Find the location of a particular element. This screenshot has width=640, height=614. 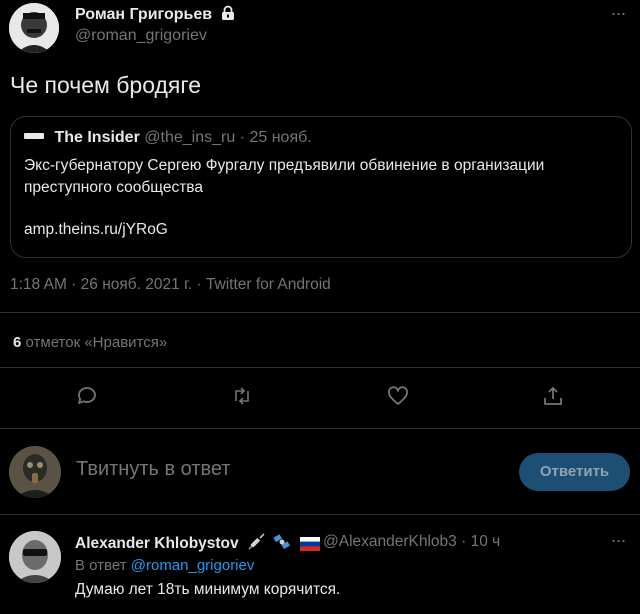

author-name-text: Роман Григорьев is located at coordinates (143, 14).